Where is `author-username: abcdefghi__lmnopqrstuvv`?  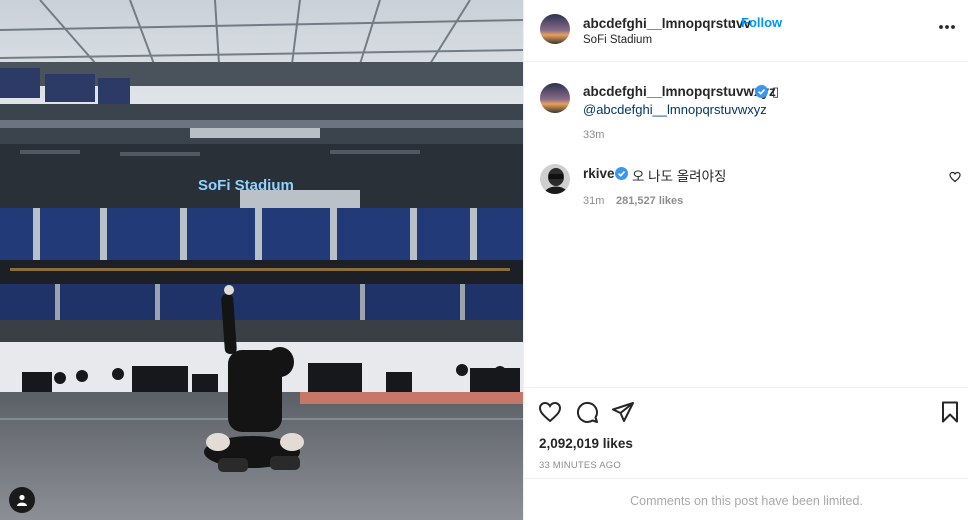
author-username: abcdefghi__lmnopqrstuvv is located at coordinates (667, 23).